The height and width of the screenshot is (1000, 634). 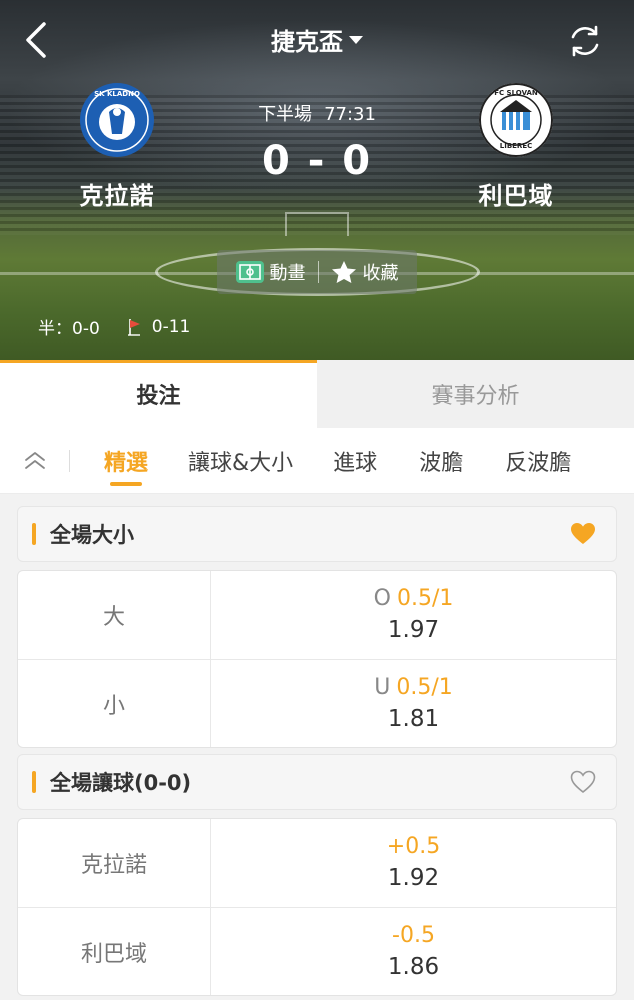 I want to click on odds-price: 1.81, so click(x=413, y=718).